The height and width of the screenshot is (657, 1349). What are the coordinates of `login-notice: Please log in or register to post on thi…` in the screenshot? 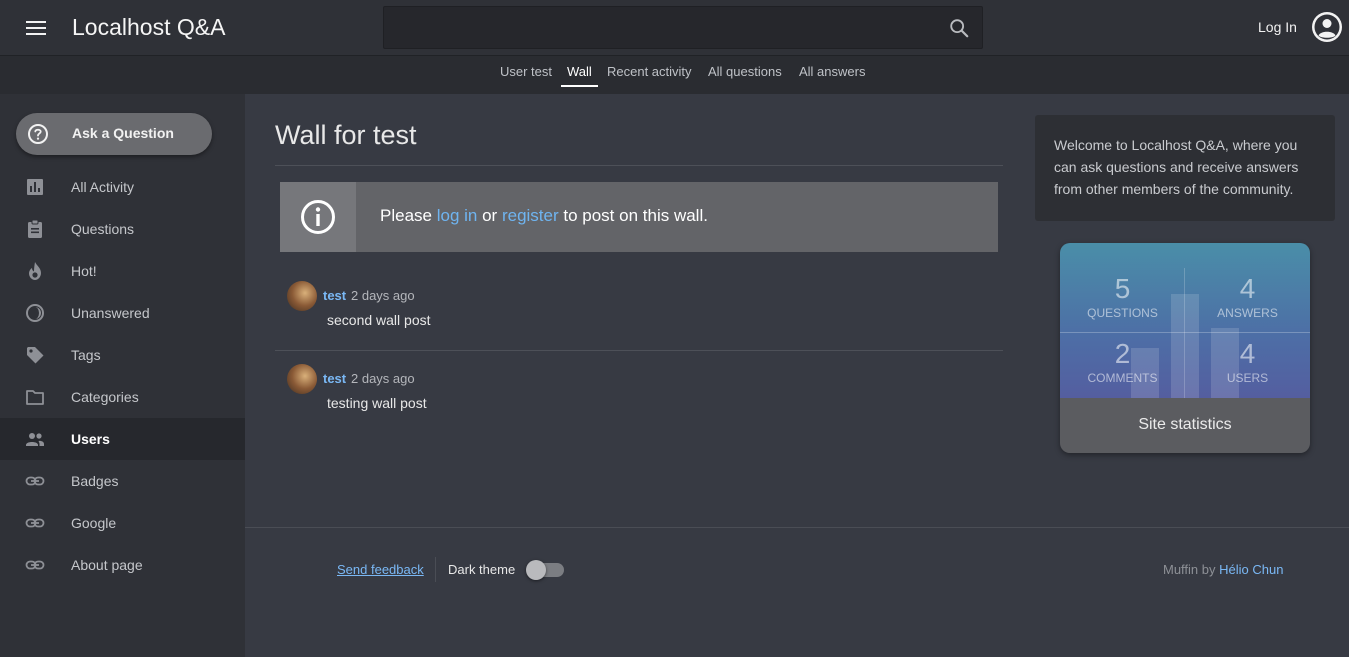 It's located at (639, 217).